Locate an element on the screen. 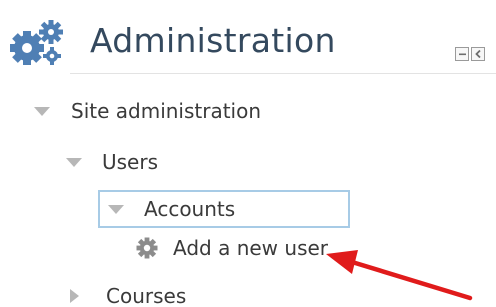  tree-item-accounts: Accounts is located at coordinates (224, 209).